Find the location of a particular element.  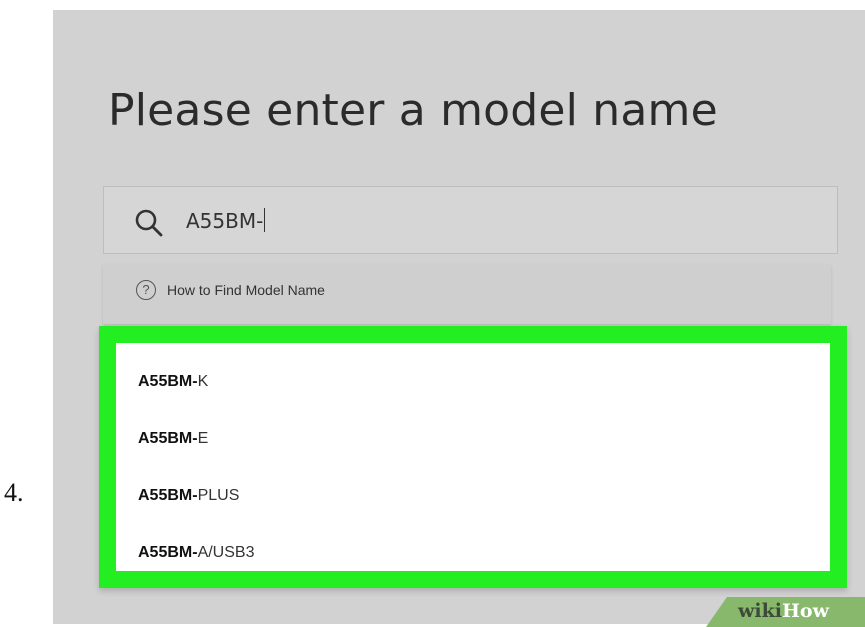

wikihow-watermark: wikiHow is located at coordinates (783, 611).